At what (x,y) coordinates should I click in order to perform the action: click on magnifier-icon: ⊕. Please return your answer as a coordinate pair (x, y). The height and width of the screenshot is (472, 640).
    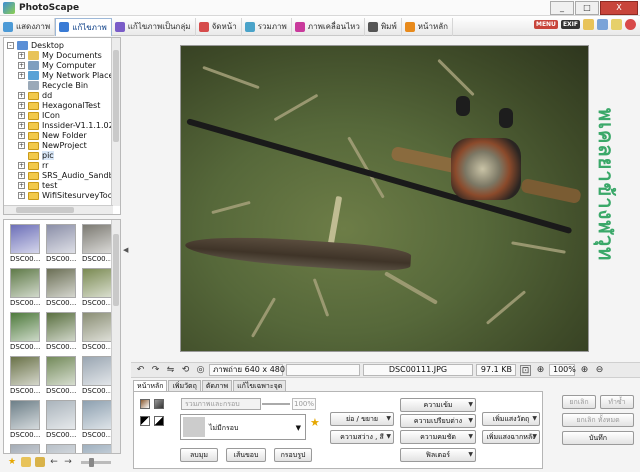
    Looking at the image, I should click on (540, 370).